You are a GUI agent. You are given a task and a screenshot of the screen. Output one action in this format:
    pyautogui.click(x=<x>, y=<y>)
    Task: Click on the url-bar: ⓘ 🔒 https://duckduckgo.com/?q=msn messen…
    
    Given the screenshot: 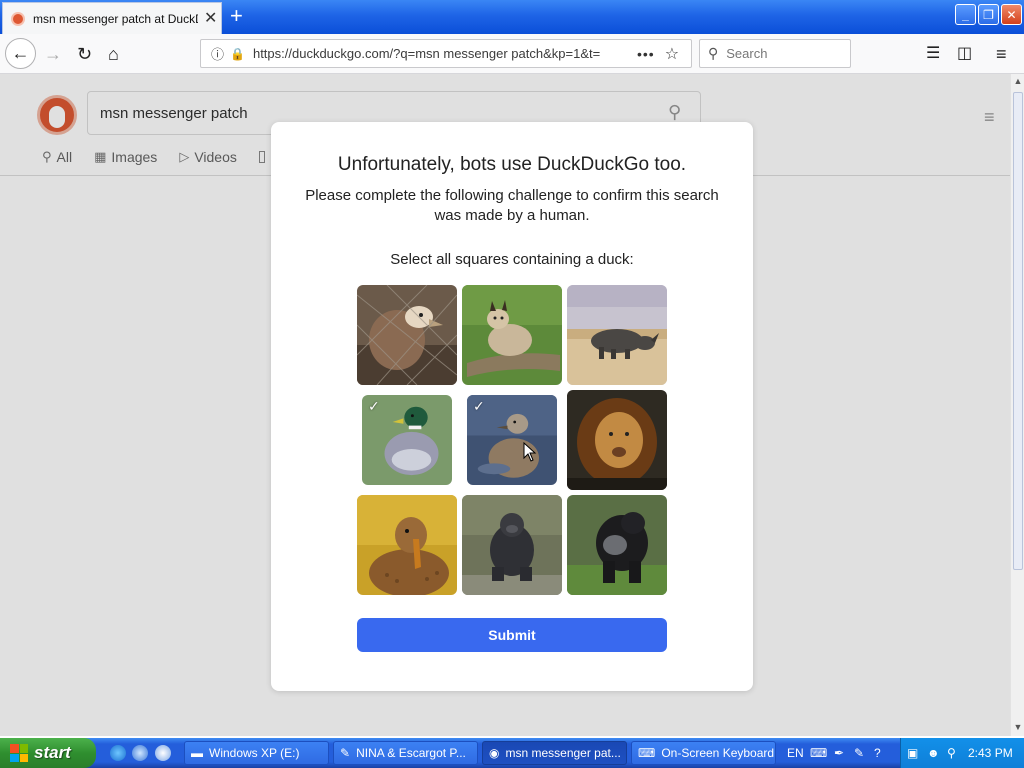 What is the action you would take?
    pyautogui.click(x=446, y=53)
    